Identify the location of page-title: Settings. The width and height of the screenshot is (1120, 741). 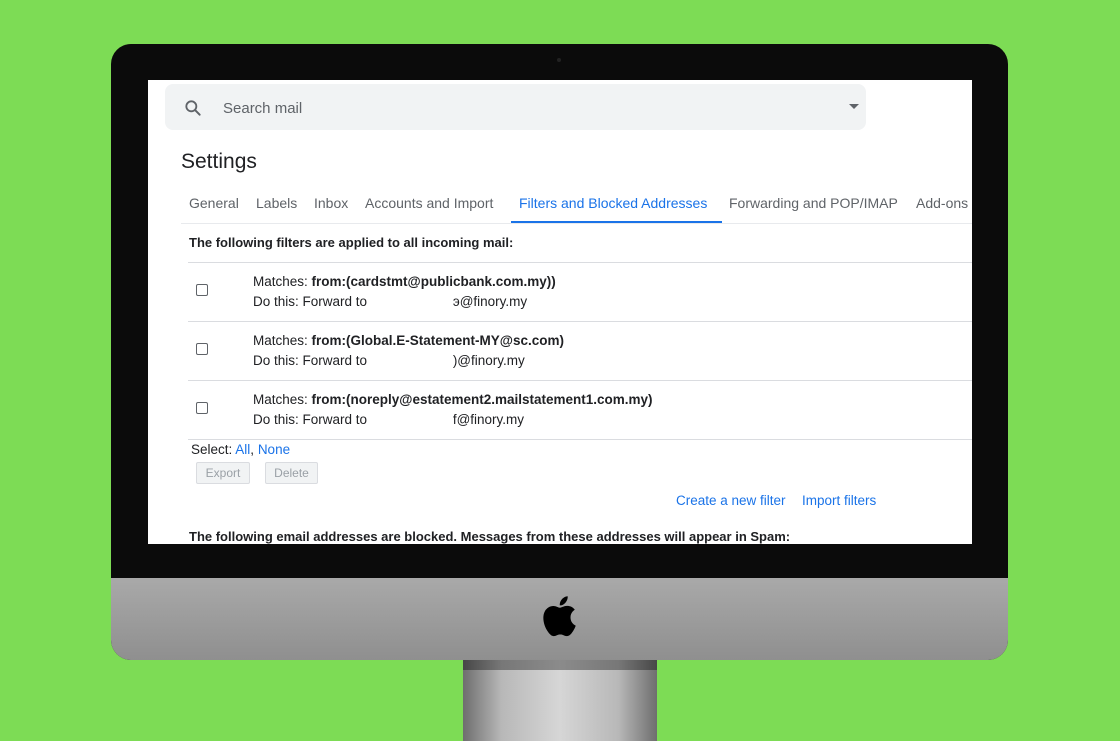
(219, 161).